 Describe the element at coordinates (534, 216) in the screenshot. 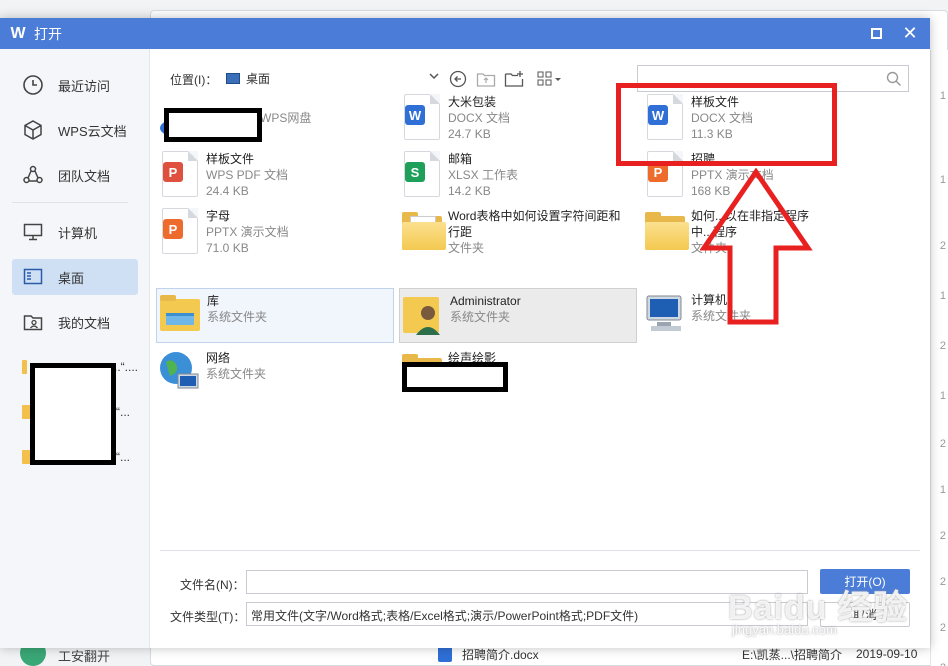

I see `folder-name: Word表格中如何设置字符间距和` at that location.